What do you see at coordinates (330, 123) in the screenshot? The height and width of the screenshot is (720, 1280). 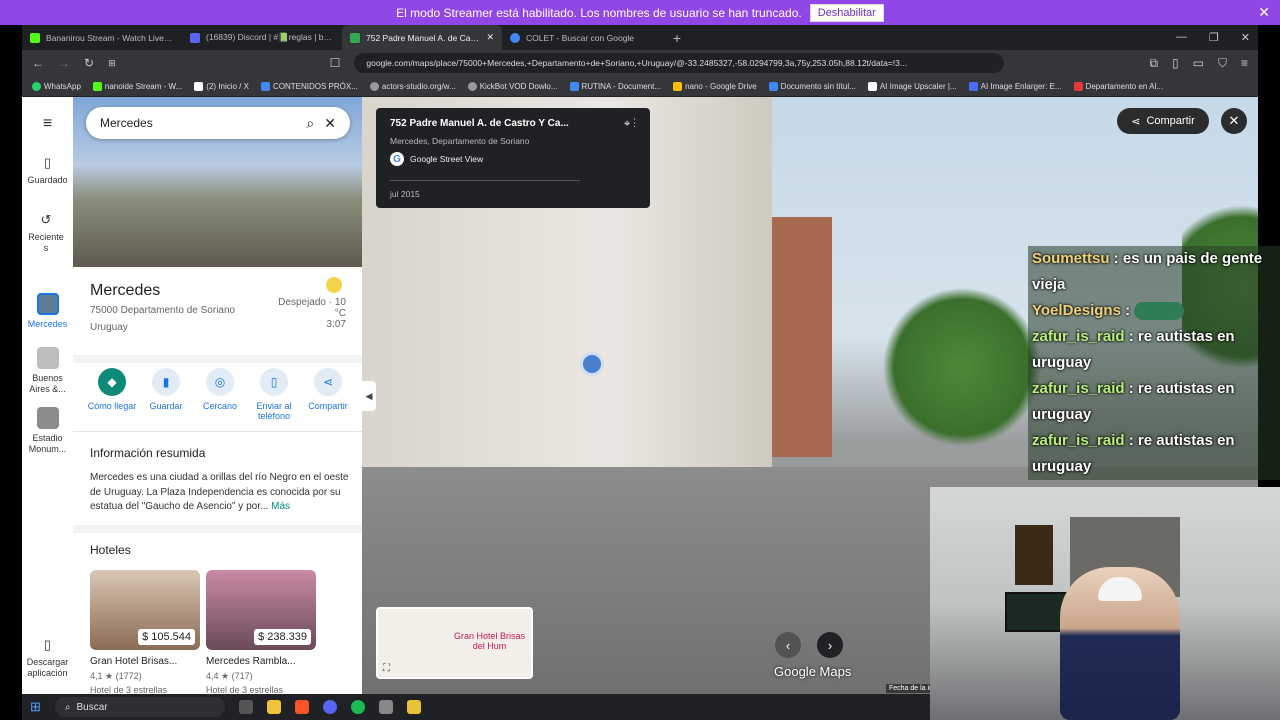 I see `clear-search-icon: ✕` at bounding box center [330, 123].